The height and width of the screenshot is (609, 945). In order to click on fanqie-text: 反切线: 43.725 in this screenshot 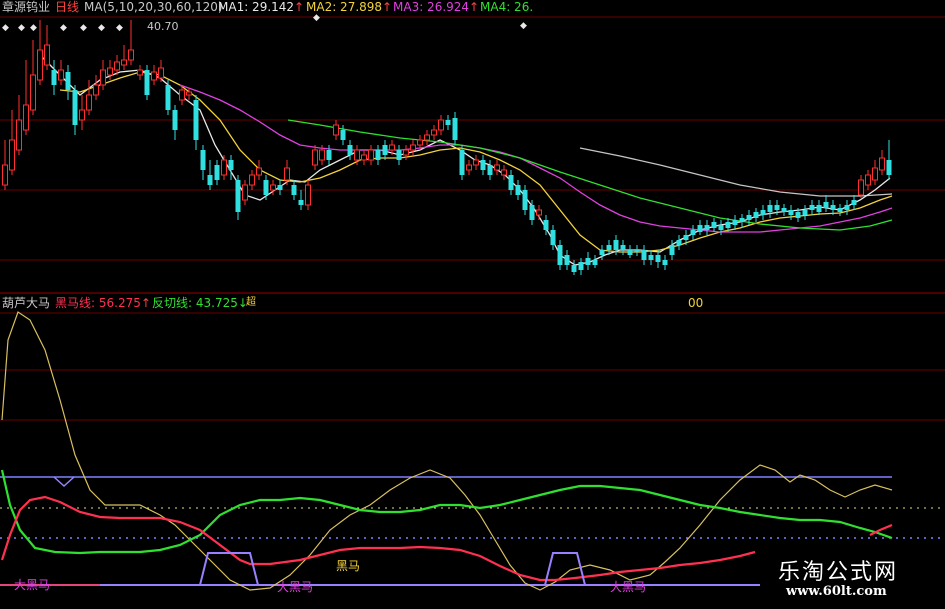, I will do `click(195, 303)`.